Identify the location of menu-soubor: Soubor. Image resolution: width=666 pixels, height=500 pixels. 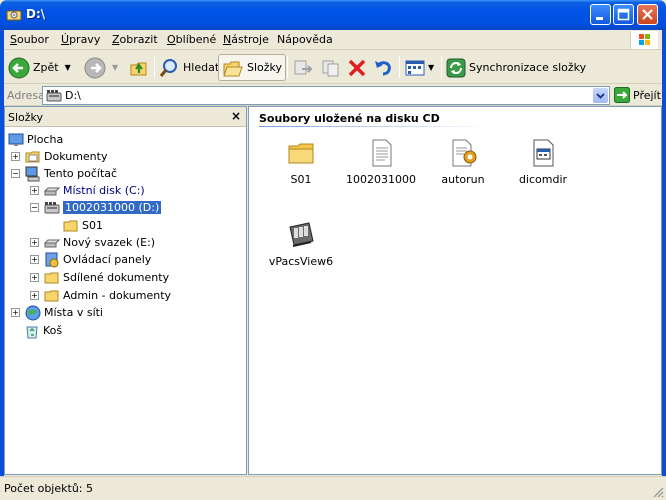
(29, 39).